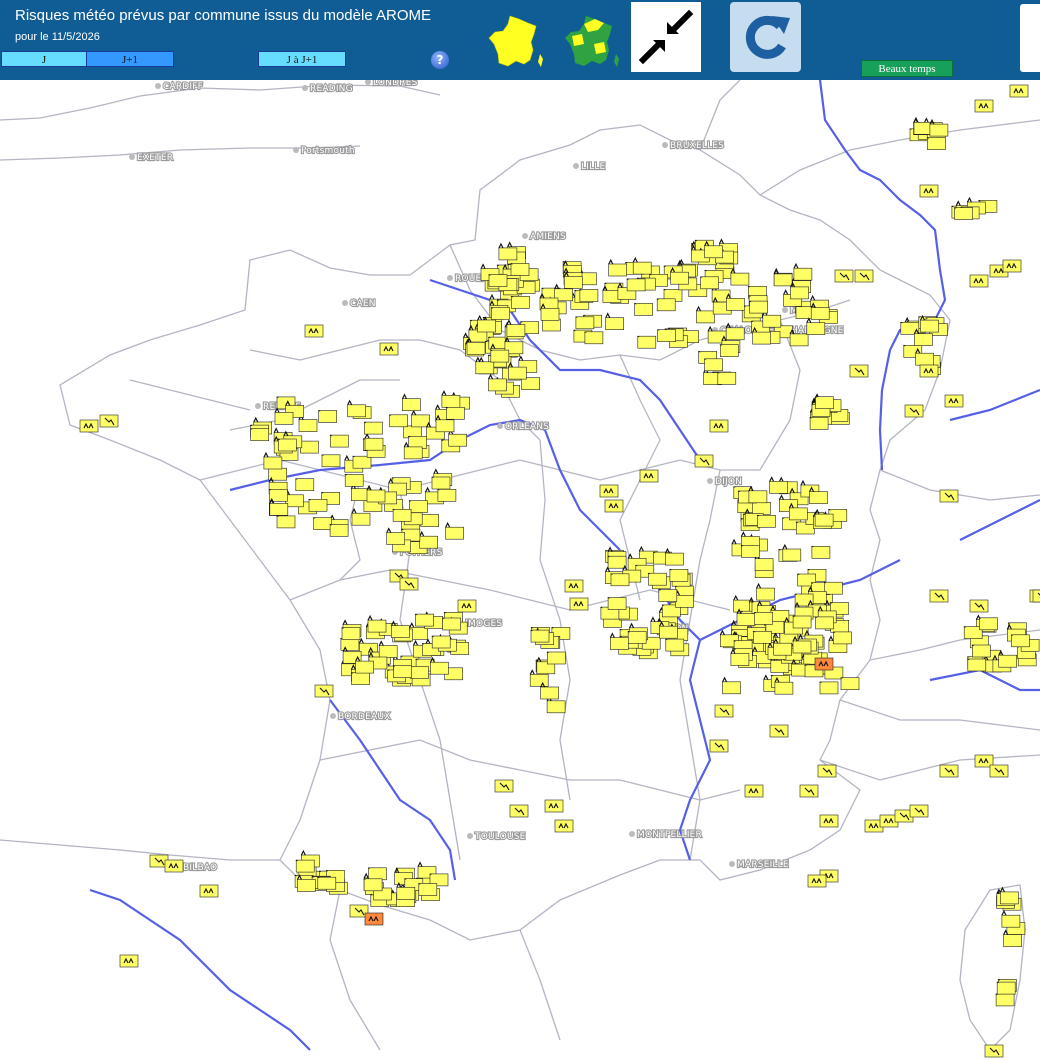 This screenshot has height=1060, width=1040. I want to click on question-icon: ?, so click(440, 60).